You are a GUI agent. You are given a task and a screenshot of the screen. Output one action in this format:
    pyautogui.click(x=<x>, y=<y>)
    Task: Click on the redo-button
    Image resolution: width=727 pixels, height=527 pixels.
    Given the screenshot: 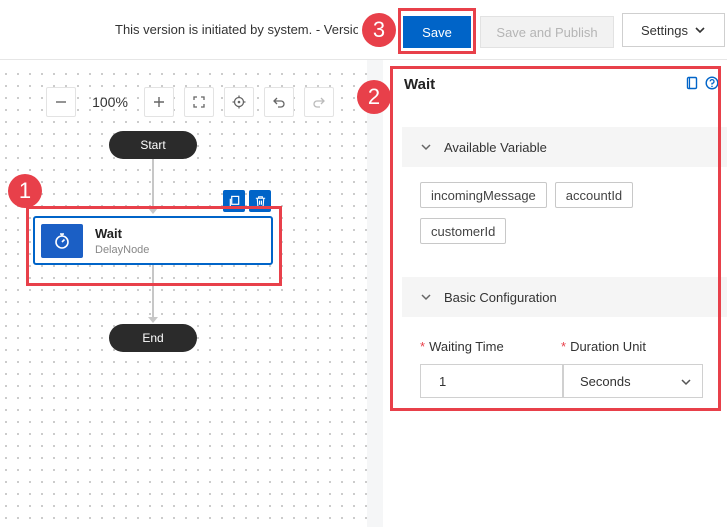 What is the action you would take?
    pyautogui.click(x=319, y=102)
    